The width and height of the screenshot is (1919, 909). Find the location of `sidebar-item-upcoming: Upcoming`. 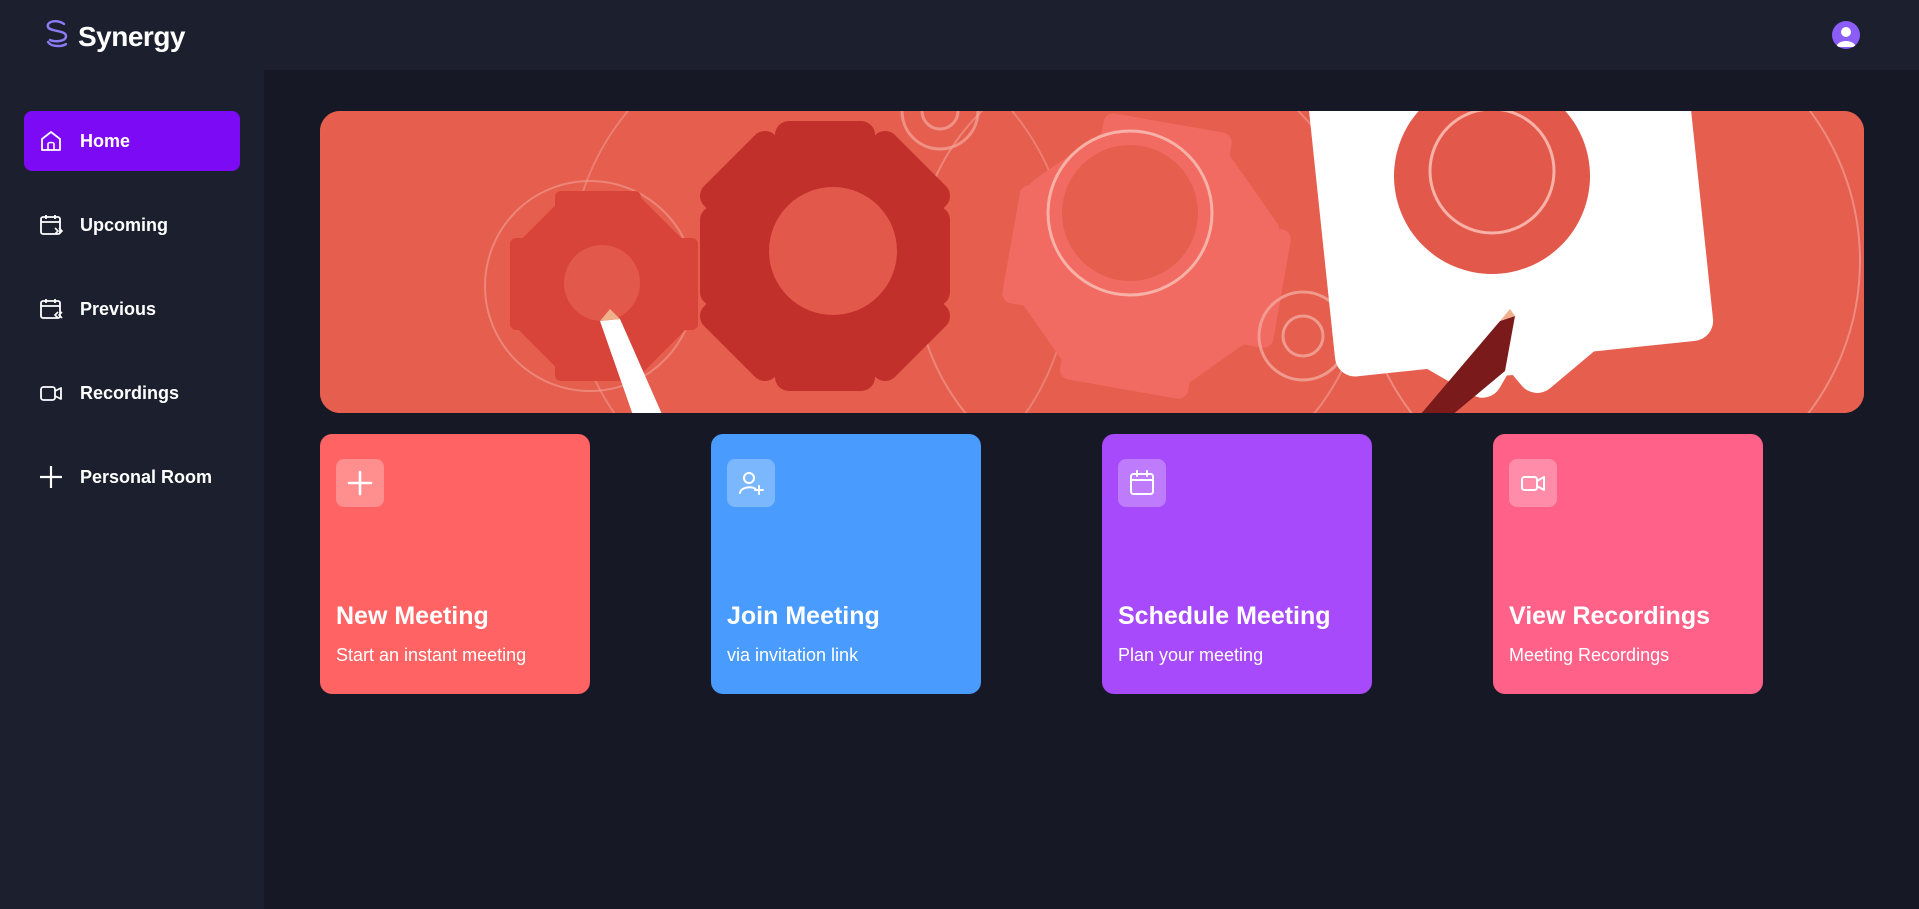

sidebar-item-upcoming: Upcoming is located at coordinates (132, 225).